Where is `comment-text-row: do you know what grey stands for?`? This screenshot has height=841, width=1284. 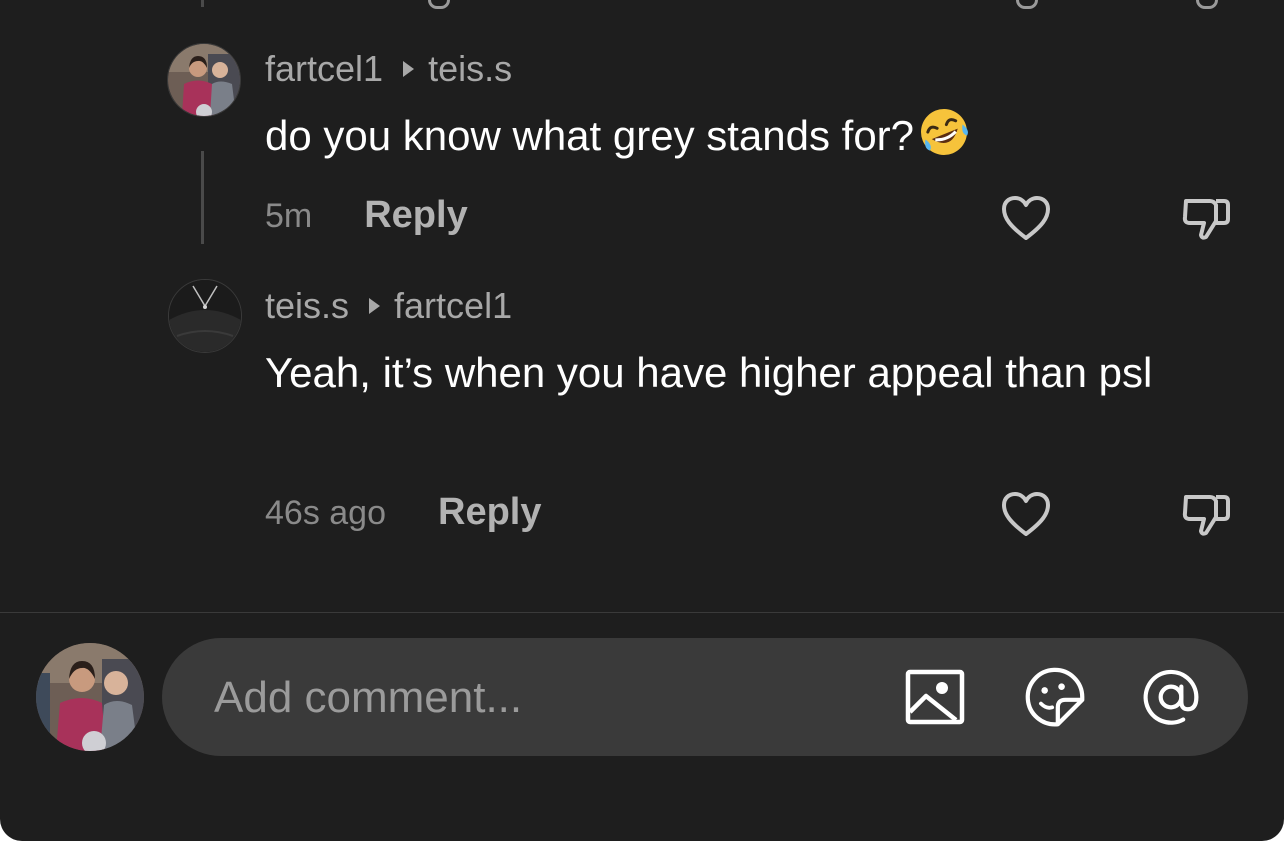
comment-text-row: do you know what grey stands for? is located at coordinates (745, 139).